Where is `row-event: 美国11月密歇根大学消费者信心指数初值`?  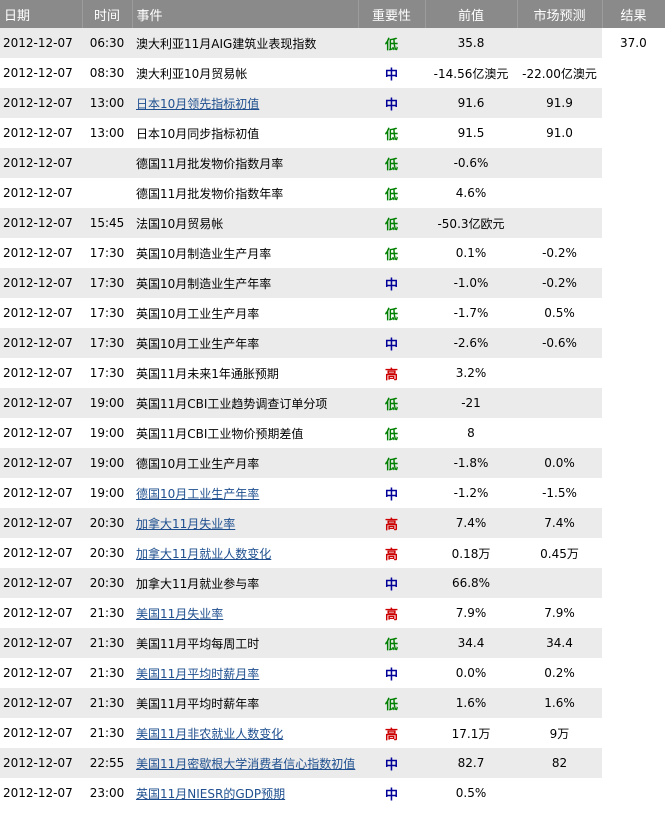
row-event: 美国11月密歇根大学消费者信心指数初值 is located at coordinates (245, 763).